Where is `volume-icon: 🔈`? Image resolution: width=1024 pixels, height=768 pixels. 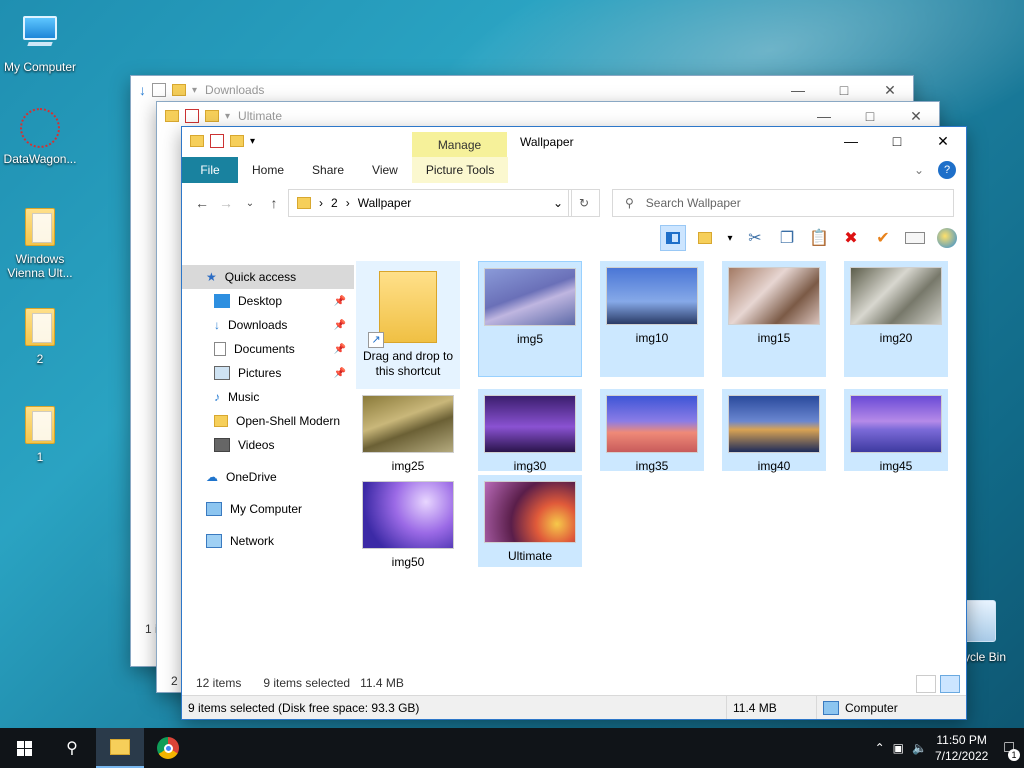
volume-icon: 🔈 is located at coordinates (919, 748).